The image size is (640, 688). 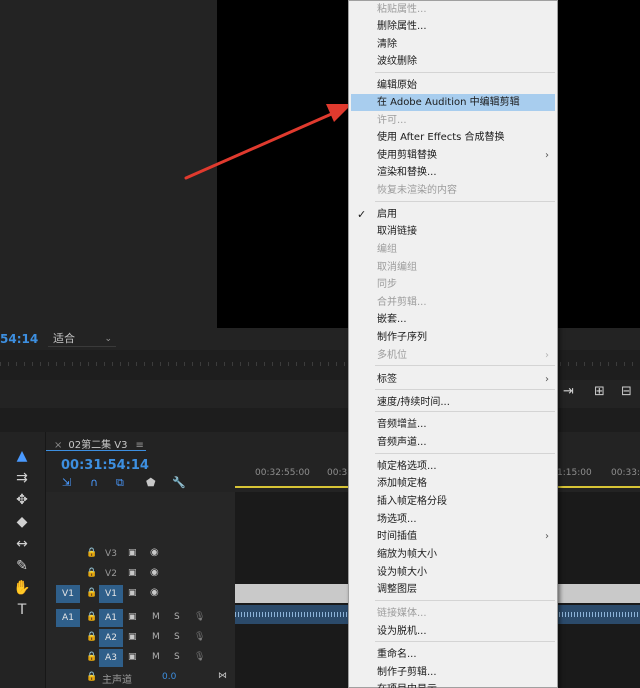 What do you see at coordinates (453, 572) in the screenshot?
I see `menu-item-set-to-frame-size: 设为帧大小` at bounding box center [453, 572].